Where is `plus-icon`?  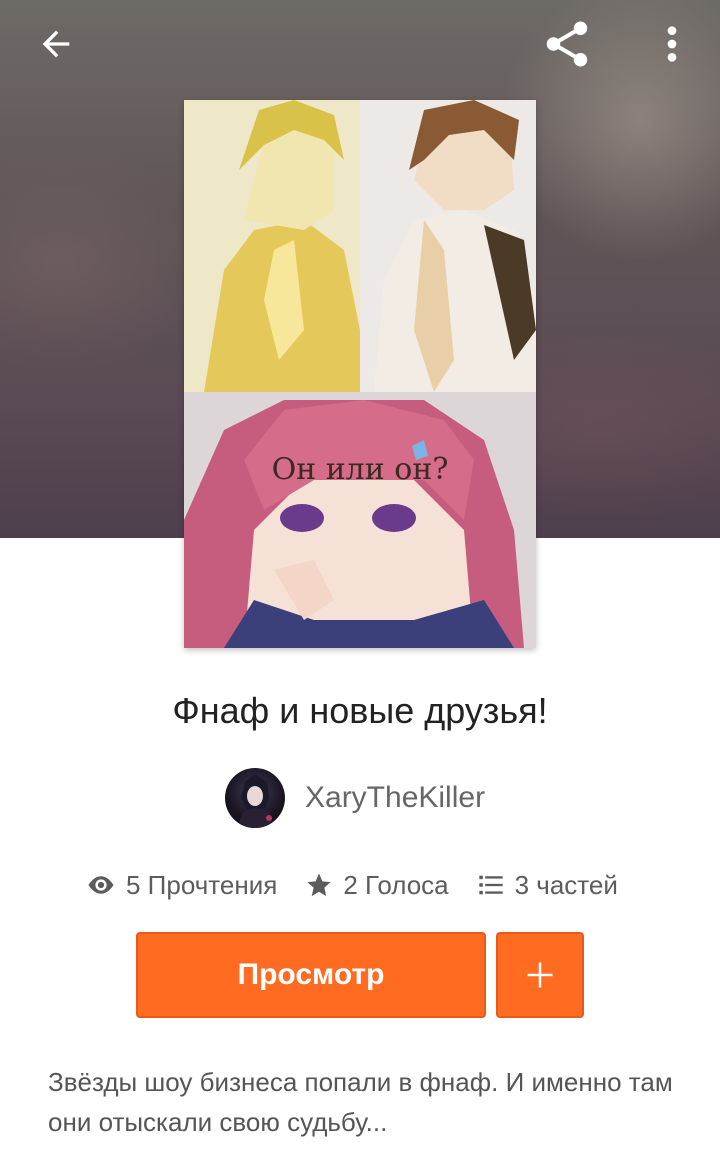 plus-icon is located at coordinates (540, 975).